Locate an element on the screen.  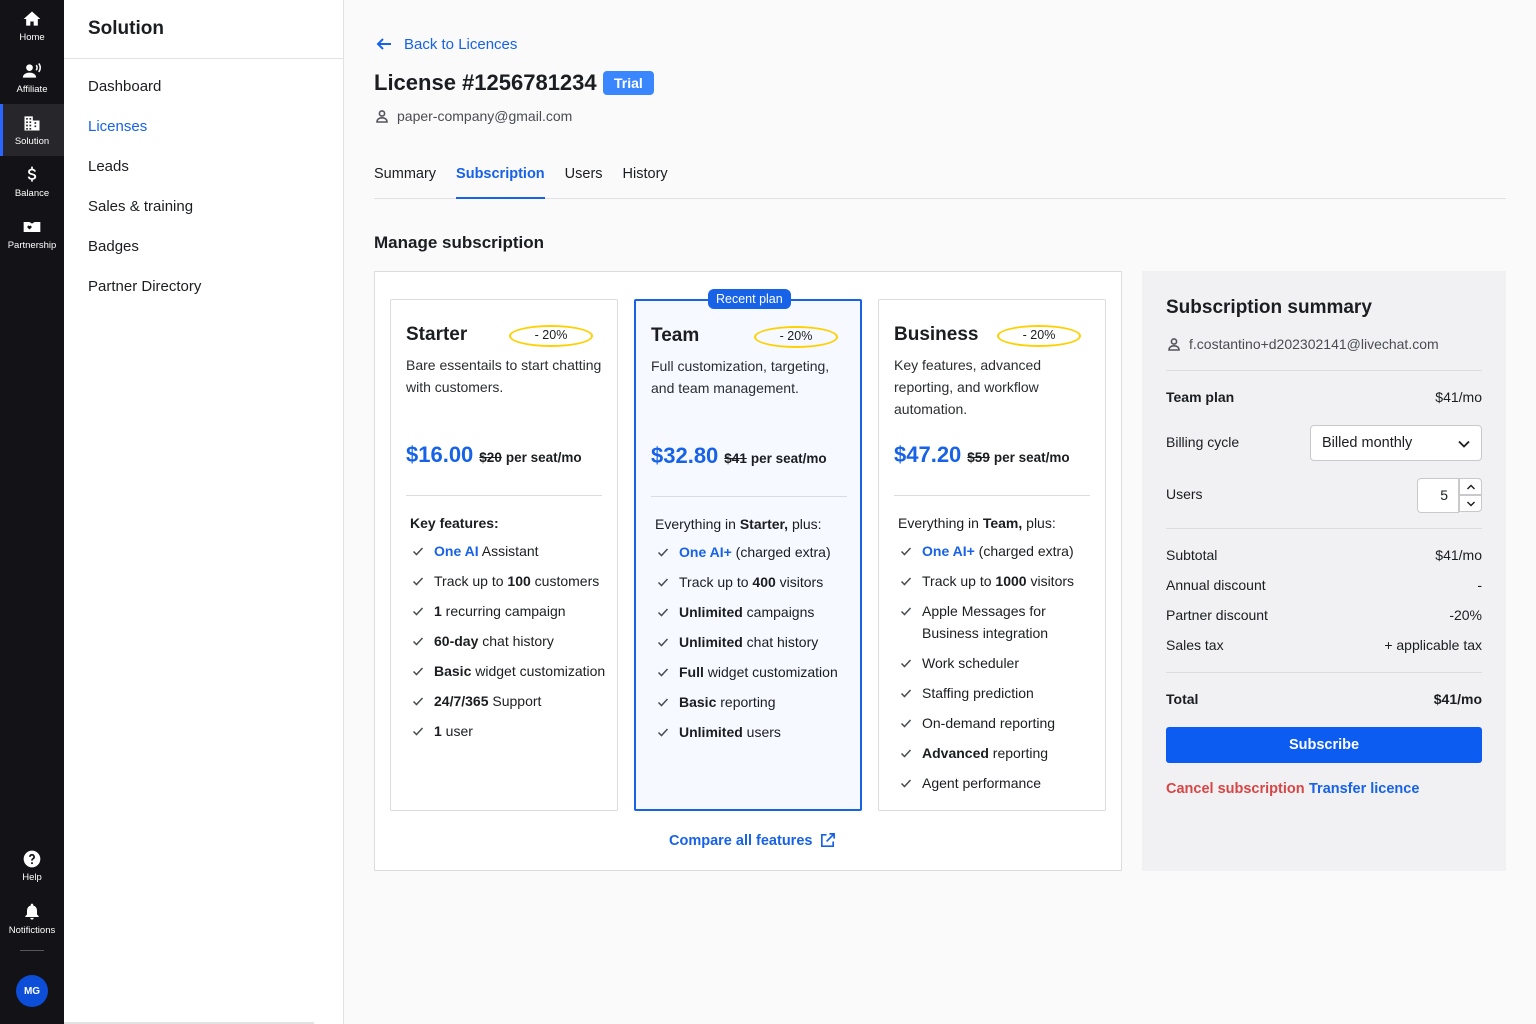
rail-label: Affiliate is located at coordinates (32, 89).